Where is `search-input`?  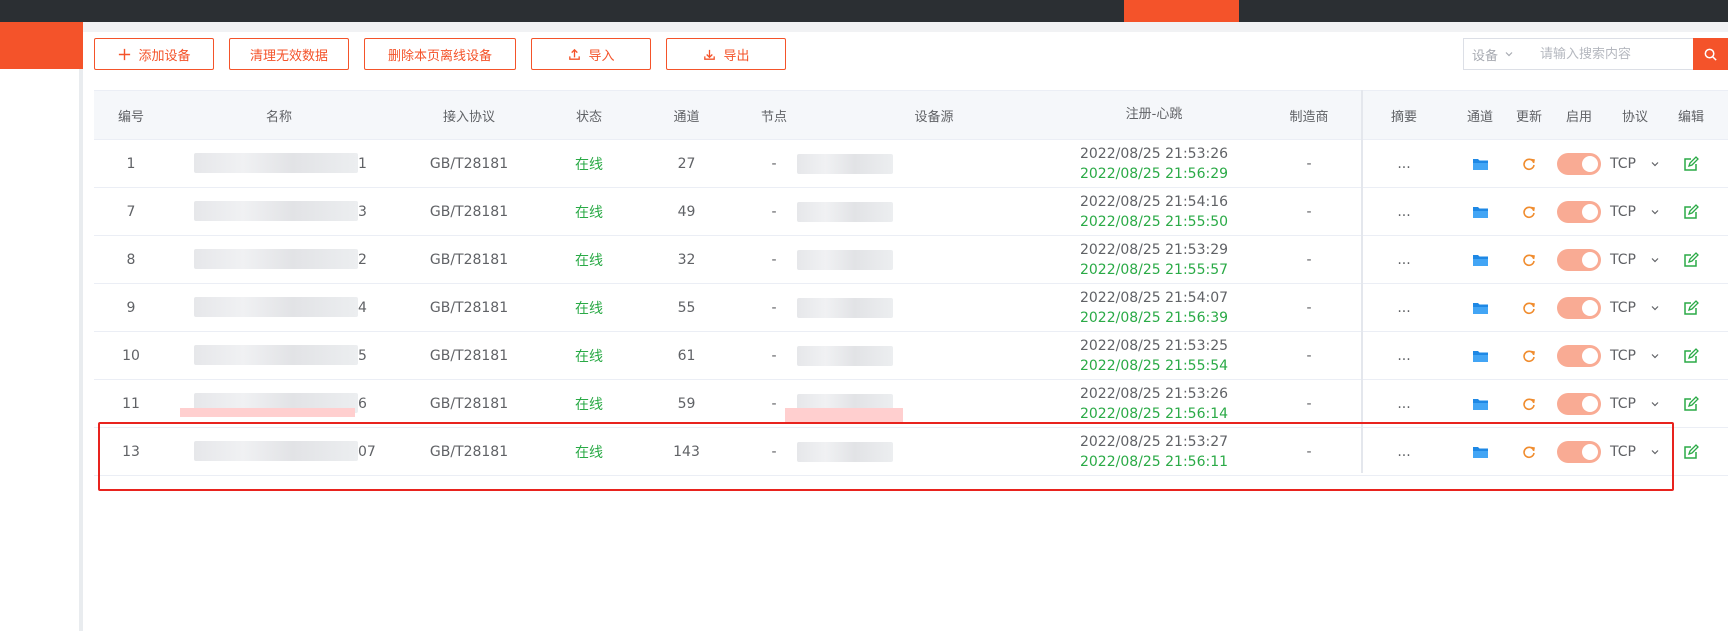
search-input is located at coordinates (1612, 54).